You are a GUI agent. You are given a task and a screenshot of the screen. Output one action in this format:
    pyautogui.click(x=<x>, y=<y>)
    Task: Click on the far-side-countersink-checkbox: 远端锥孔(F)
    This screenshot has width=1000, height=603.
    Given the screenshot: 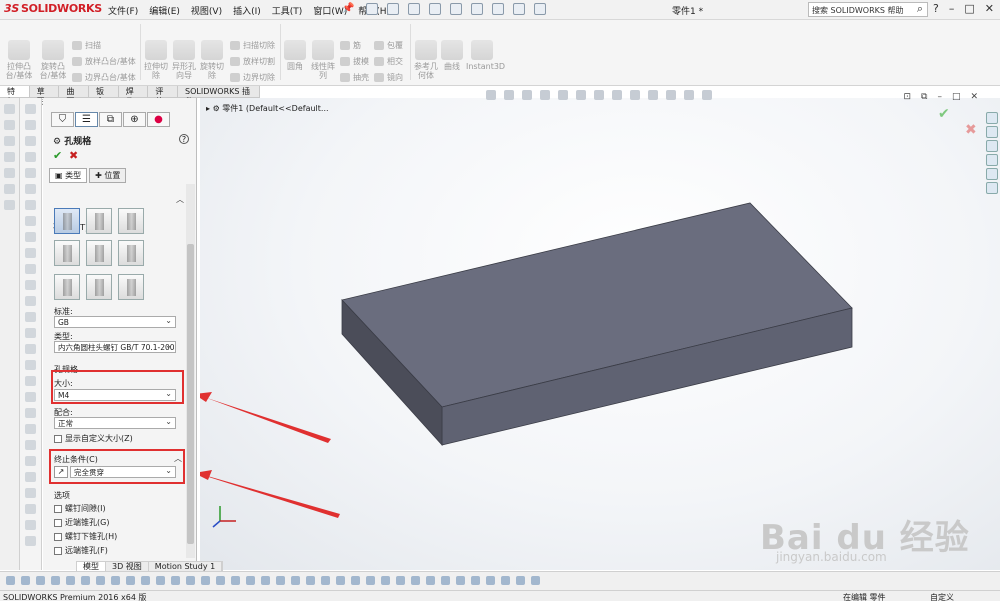 What is the action you would take?
    pyautogui.click(x=81, y=550)
    